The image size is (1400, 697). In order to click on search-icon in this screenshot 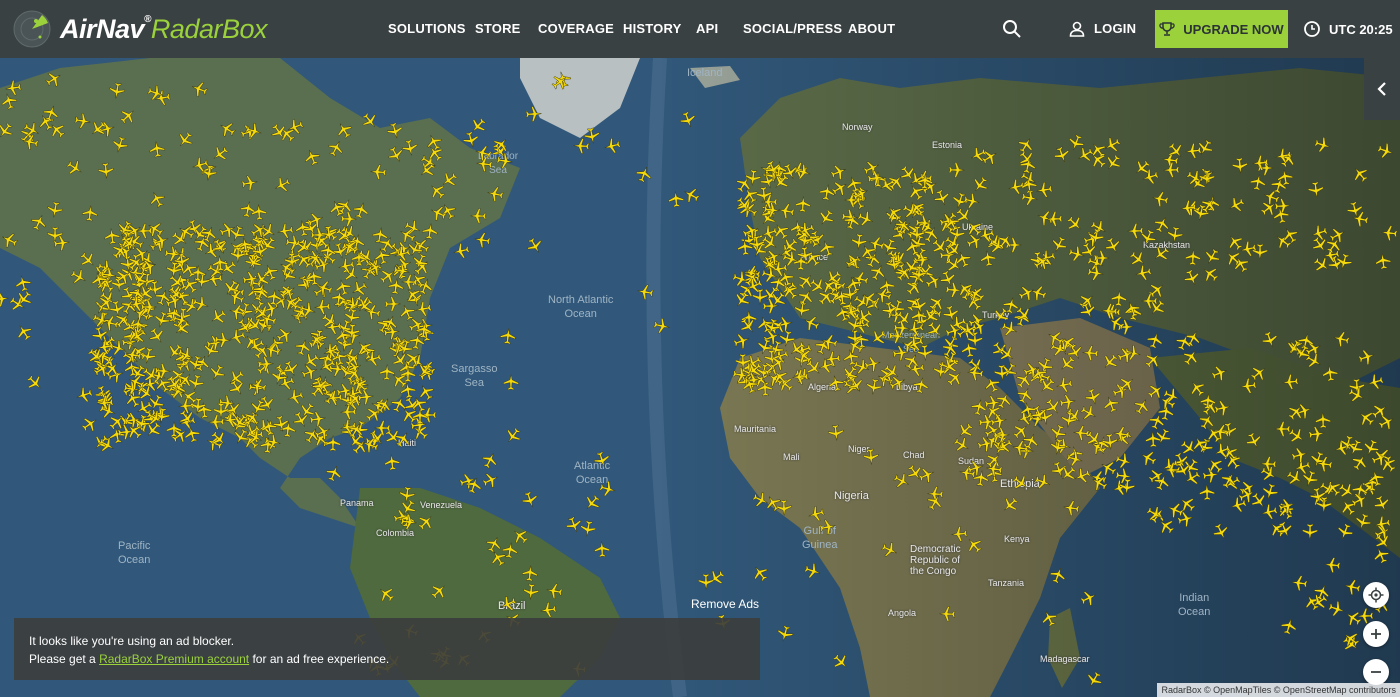, I will do `click(1012, 29)`.